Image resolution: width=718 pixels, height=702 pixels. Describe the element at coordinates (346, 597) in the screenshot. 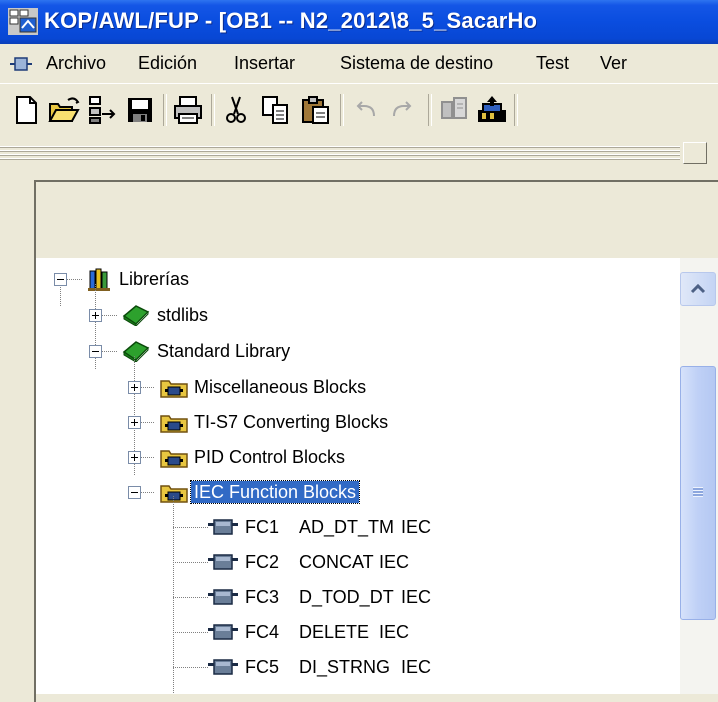

I see `block-name: D_TOD_DT` at that location.